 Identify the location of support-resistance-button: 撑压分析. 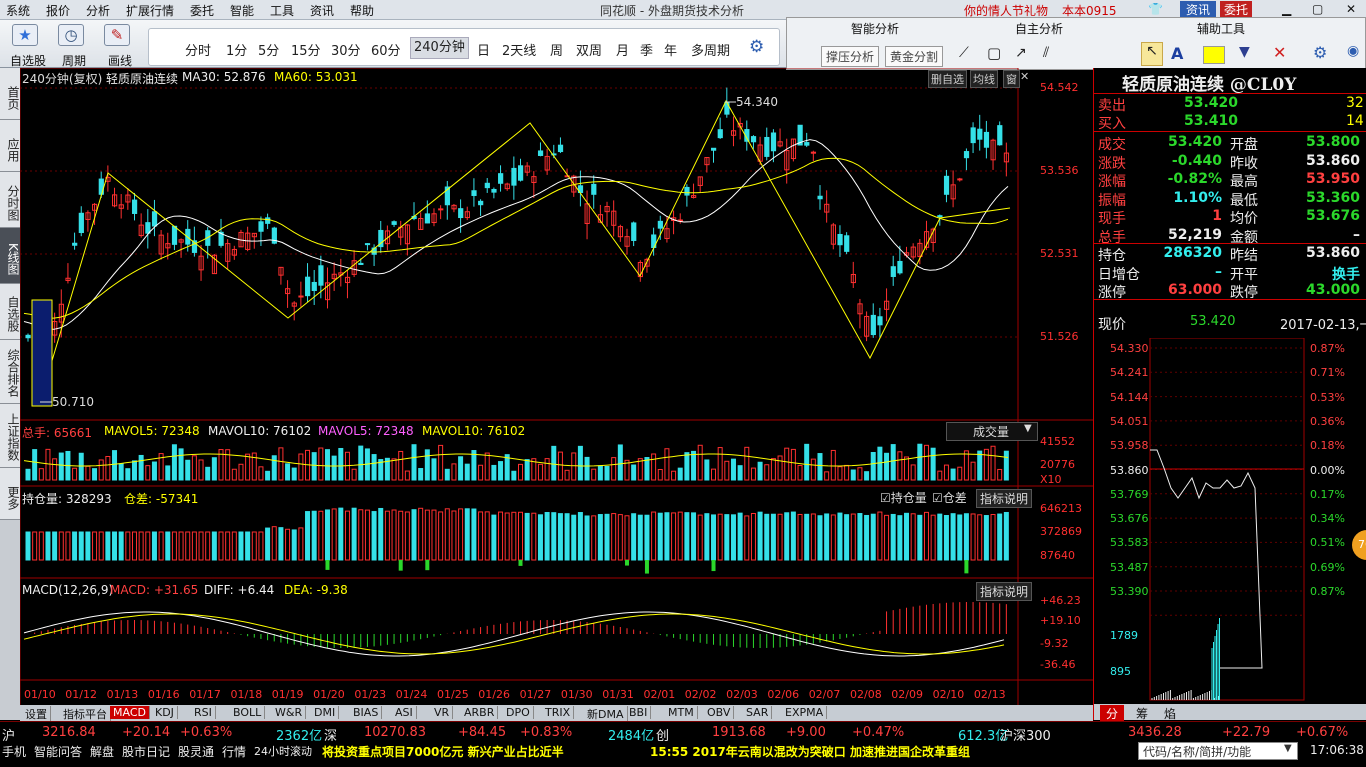
(850, 56).